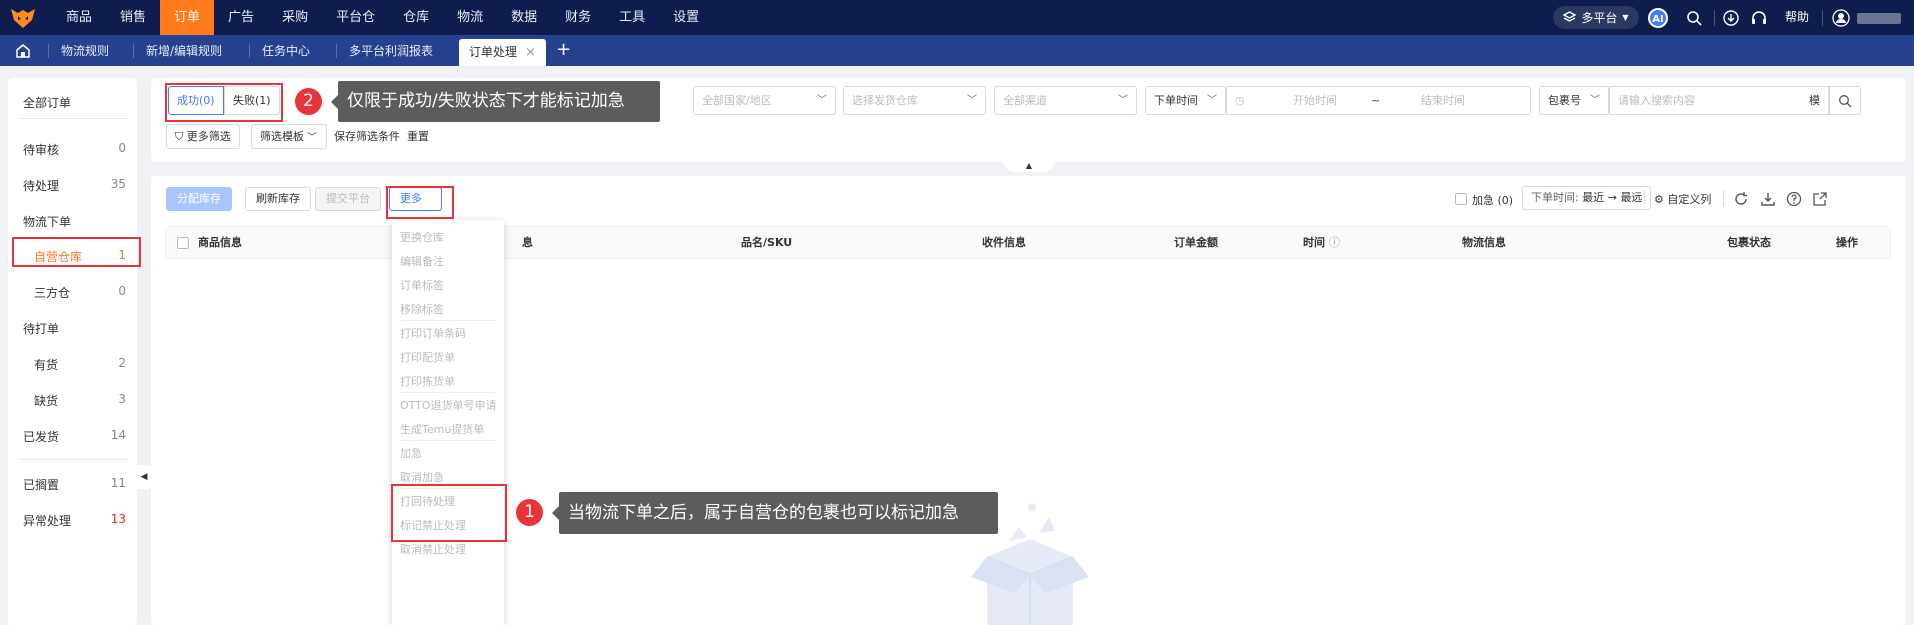  I want to click on menu-item-print-picking-list: 打印配货单, so click(427, 357).